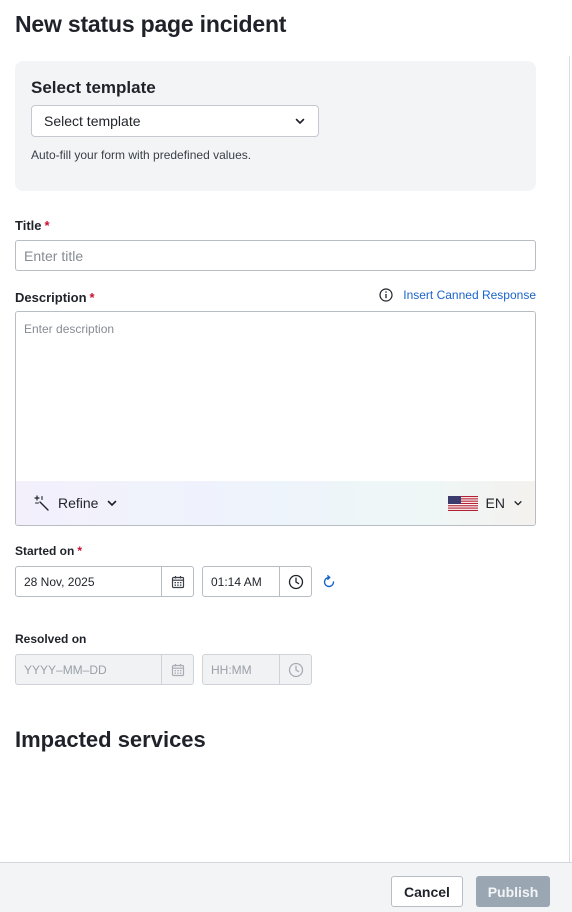 The image size is (572, 912). I want to click on started-on-label-text: Started on, so click(45, 551).